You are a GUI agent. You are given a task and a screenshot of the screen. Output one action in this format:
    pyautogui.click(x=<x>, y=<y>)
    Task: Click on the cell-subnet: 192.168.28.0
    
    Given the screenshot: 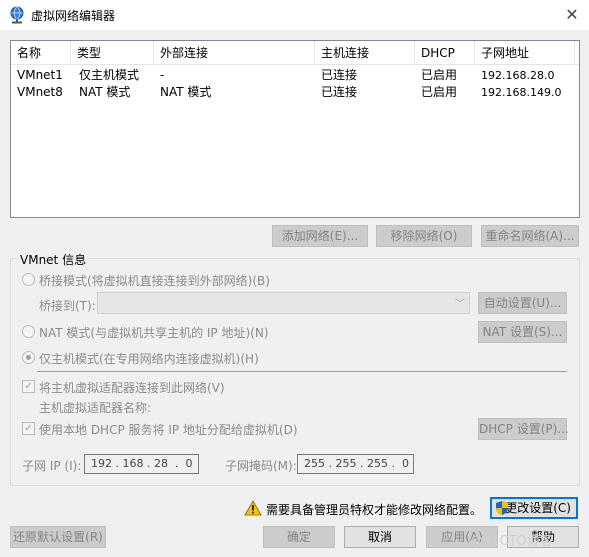 What is the action you would take?
    pyautogui.click(x=518, y=75)
    